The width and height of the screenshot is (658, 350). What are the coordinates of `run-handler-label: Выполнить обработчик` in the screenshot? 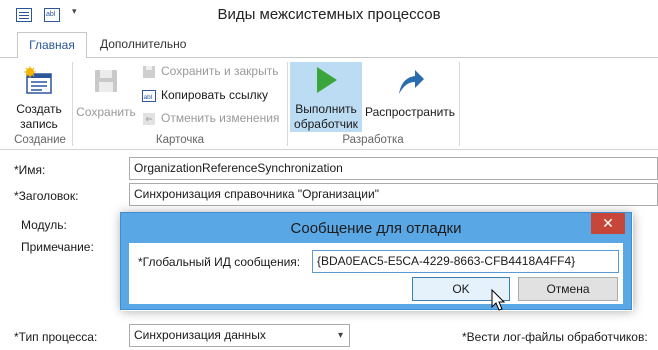 It's located at (326, 117).